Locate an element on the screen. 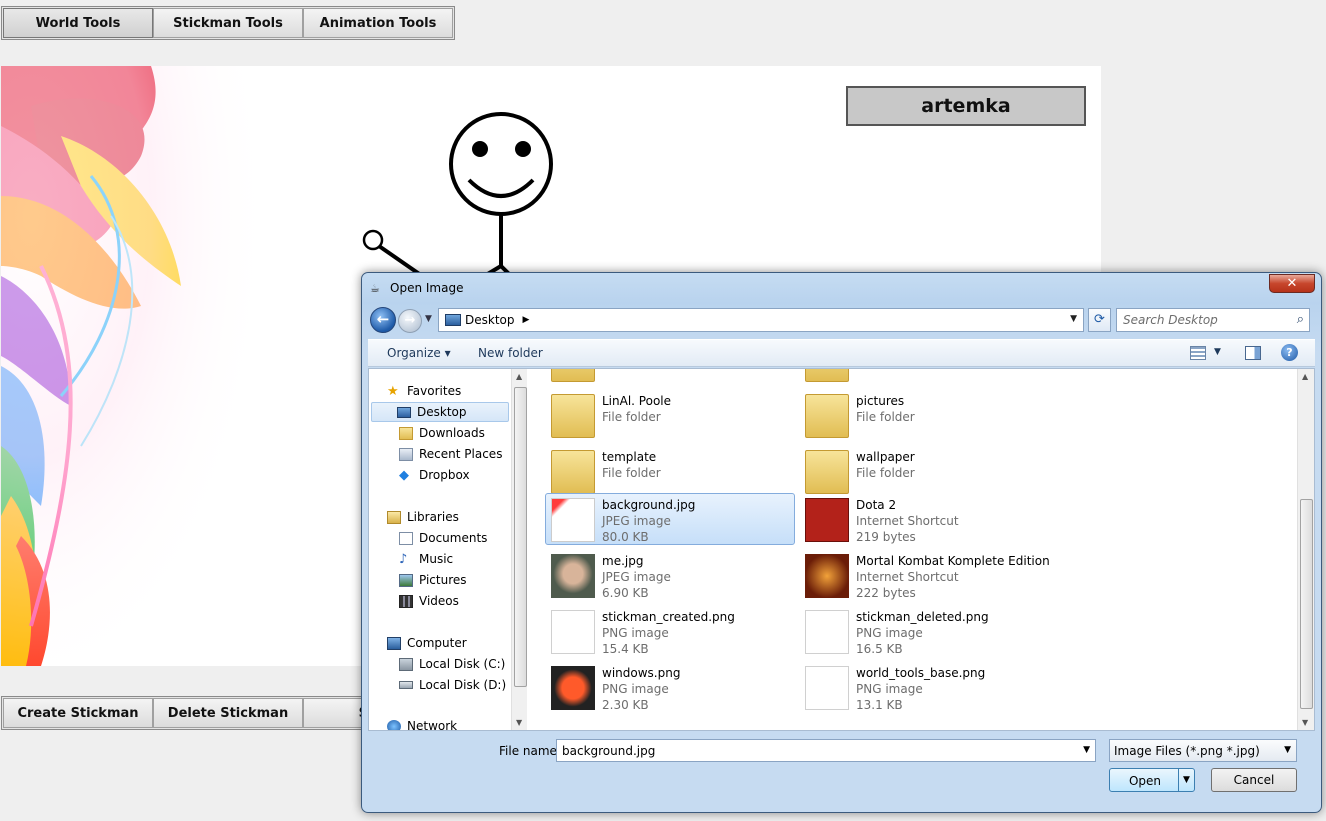 The width and height of the screenshot is (1326, 821). close-button: ✕ is located at coordinates (1292, 283).